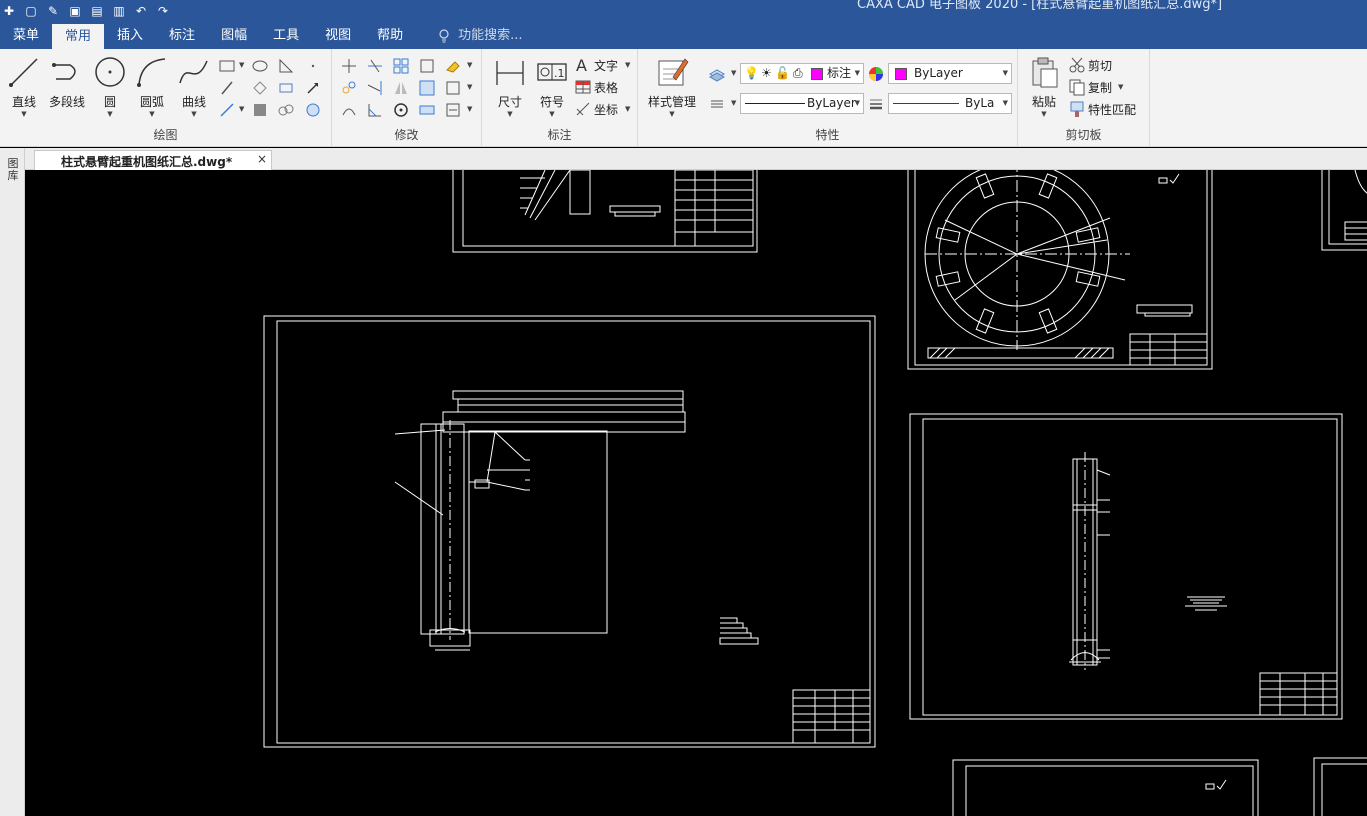  I want to click on block-icon, so click(286, 88).